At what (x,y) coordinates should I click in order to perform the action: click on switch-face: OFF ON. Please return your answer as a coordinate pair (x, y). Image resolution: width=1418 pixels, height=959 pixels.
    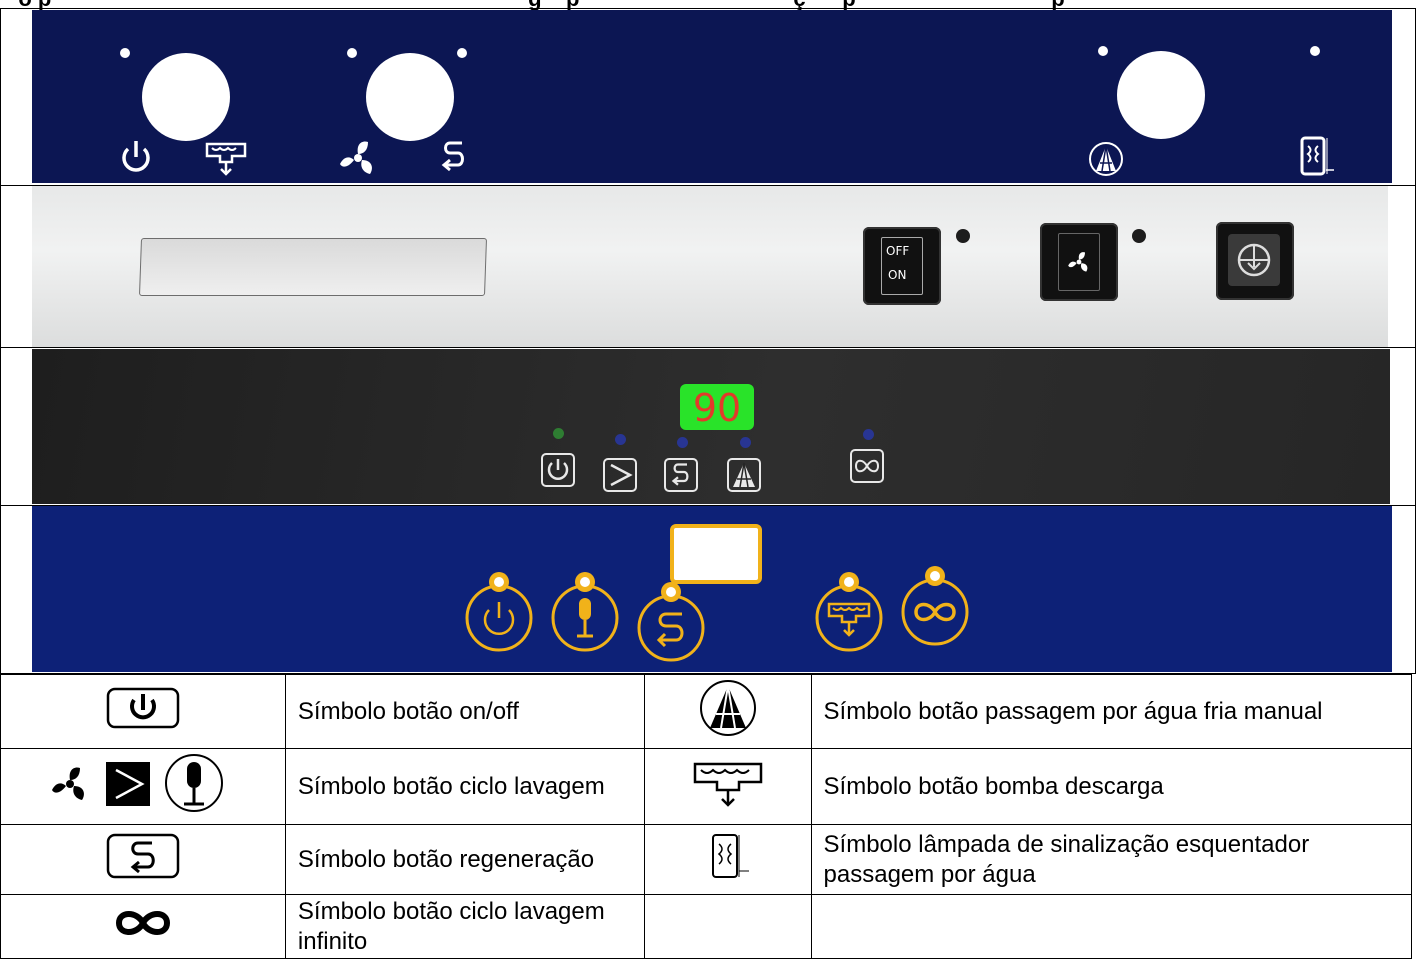
    Looking at the image, I should click on (902, 266).